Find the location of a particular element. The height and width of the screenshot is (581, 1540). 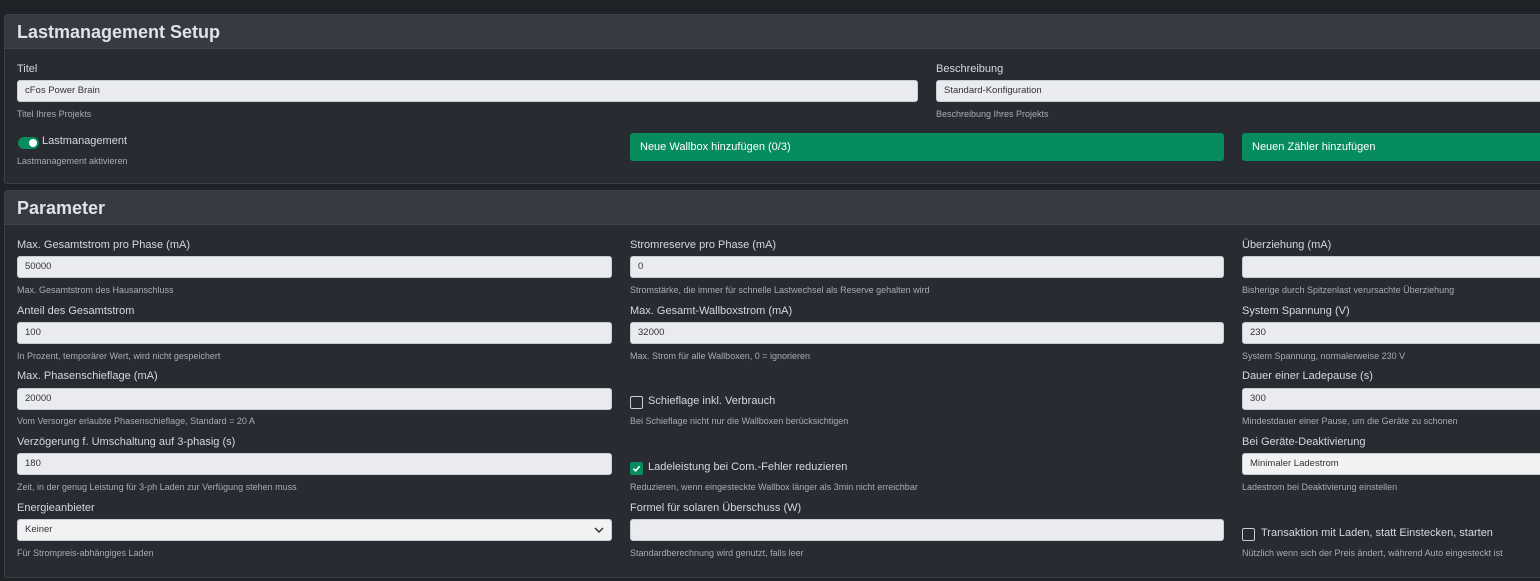

phasenschieflage-input: 20000 is located at coordinates (314, 399).